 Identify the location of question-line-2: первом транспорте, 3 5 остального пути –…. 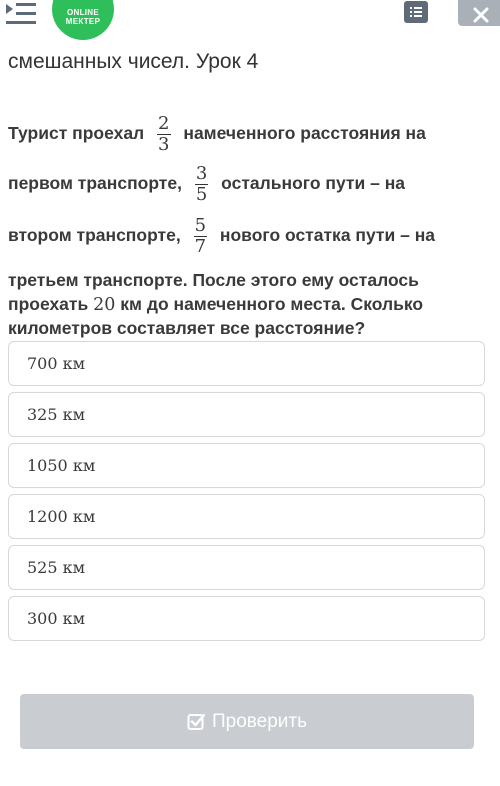
(206, 184).